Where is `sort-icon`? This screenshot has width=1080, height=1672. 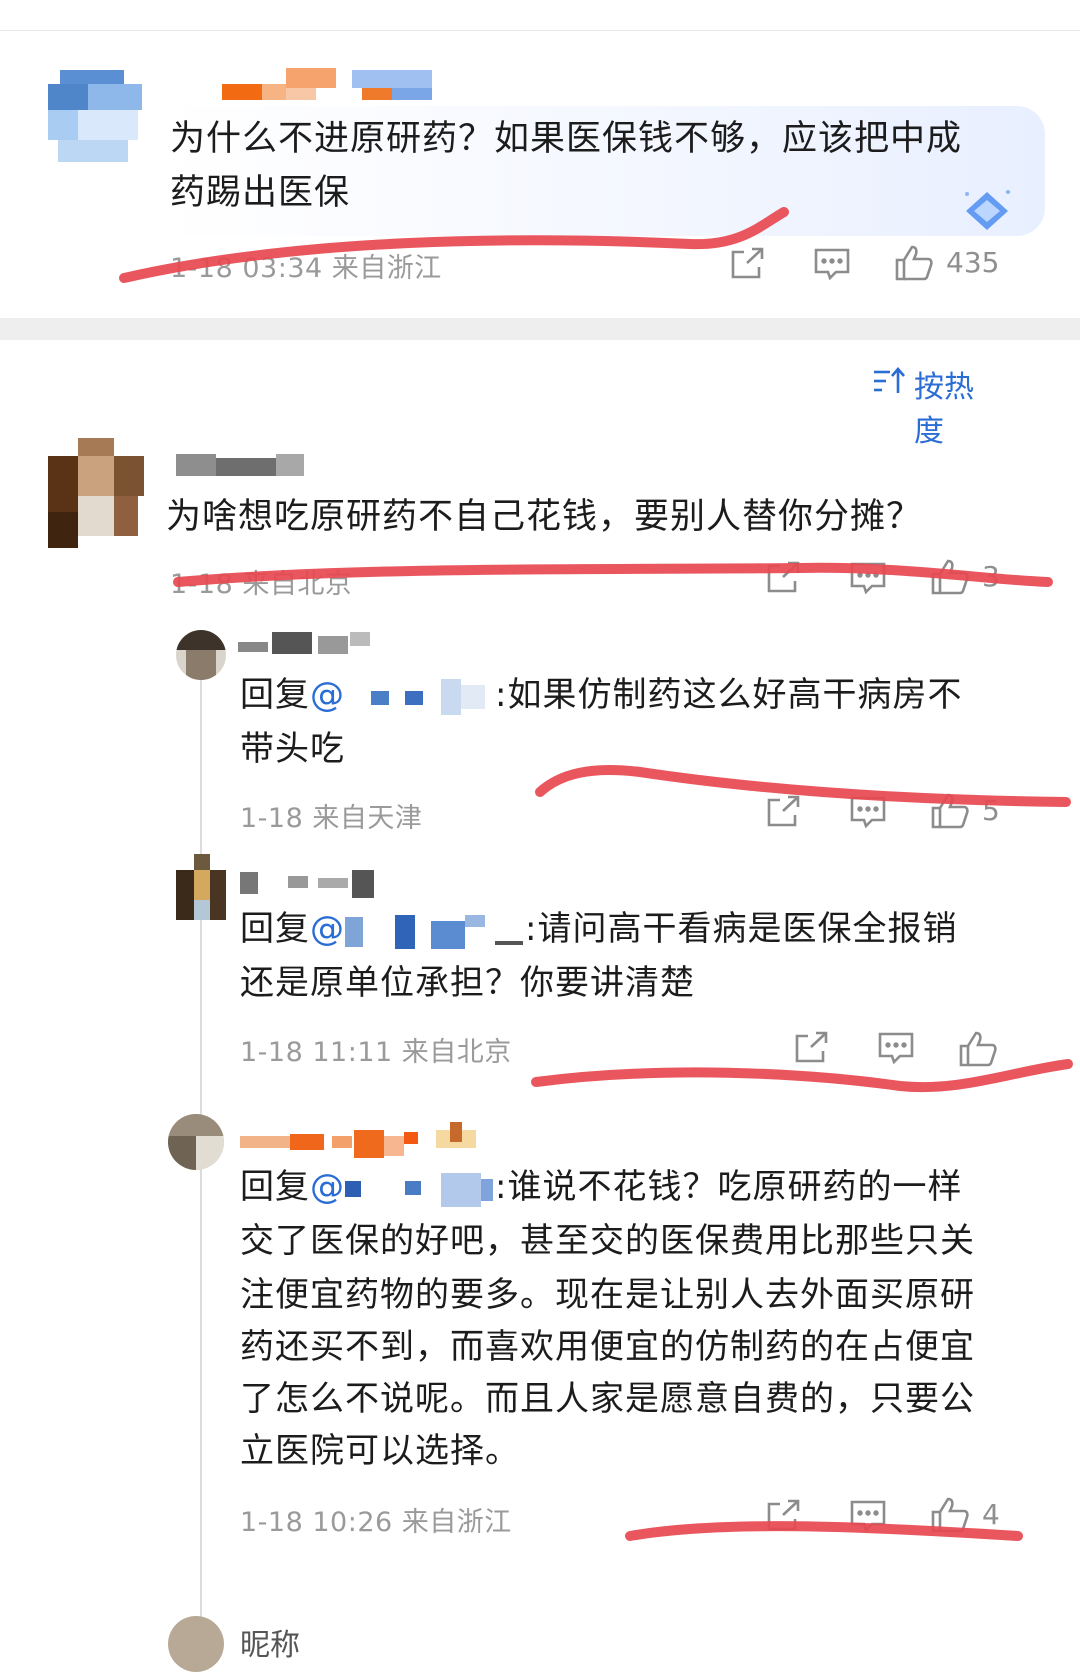 sort-icon is located at coordinates (889, 381).